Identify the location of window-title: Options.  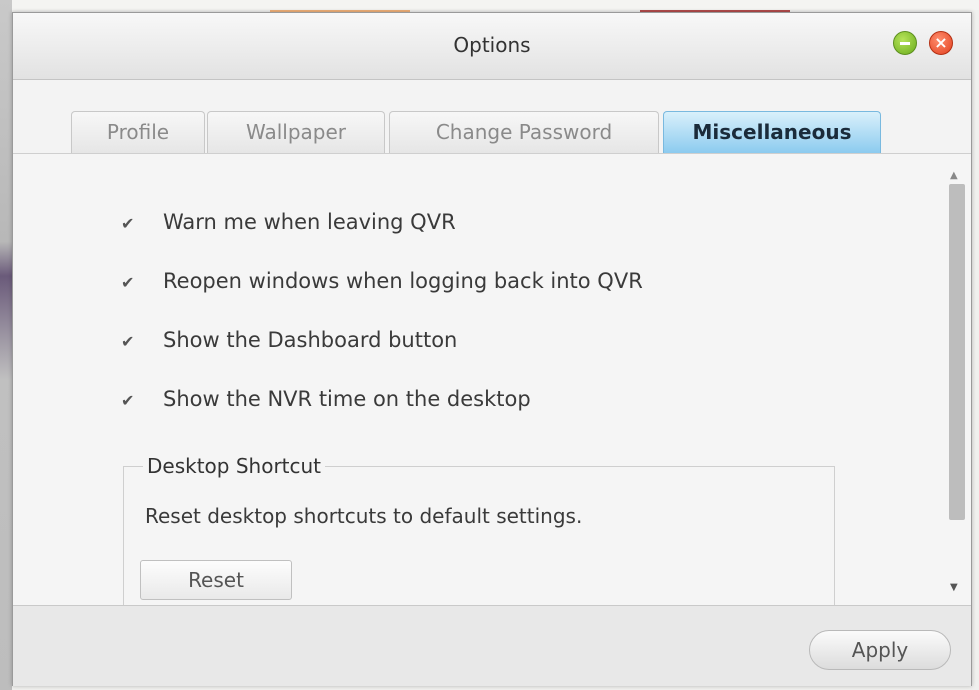
(492, 45).